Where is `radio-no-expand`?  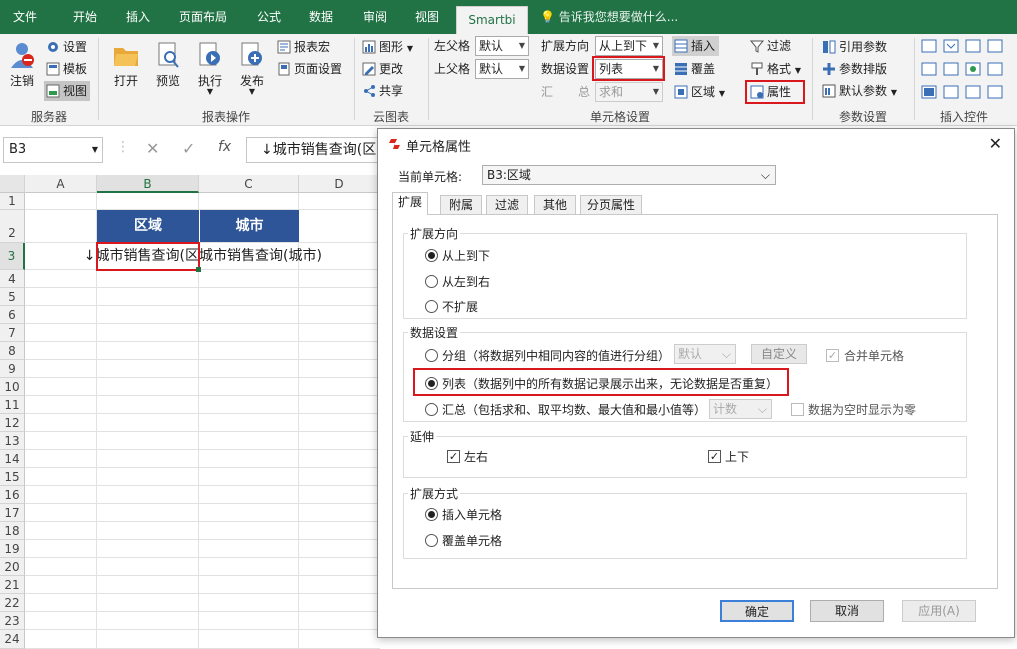
radio-no-expand is located at coordinates (431, 306).